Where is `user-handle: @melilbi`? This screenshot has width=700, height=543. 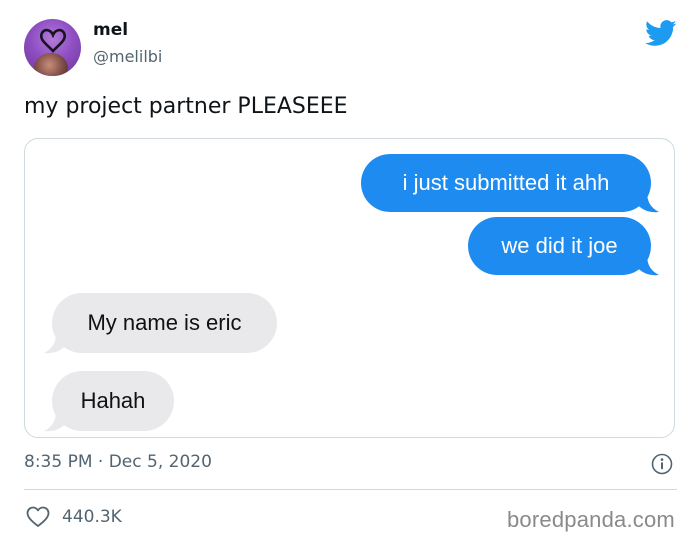 user-handle: @melilbi is located at coordinates (127, 56).